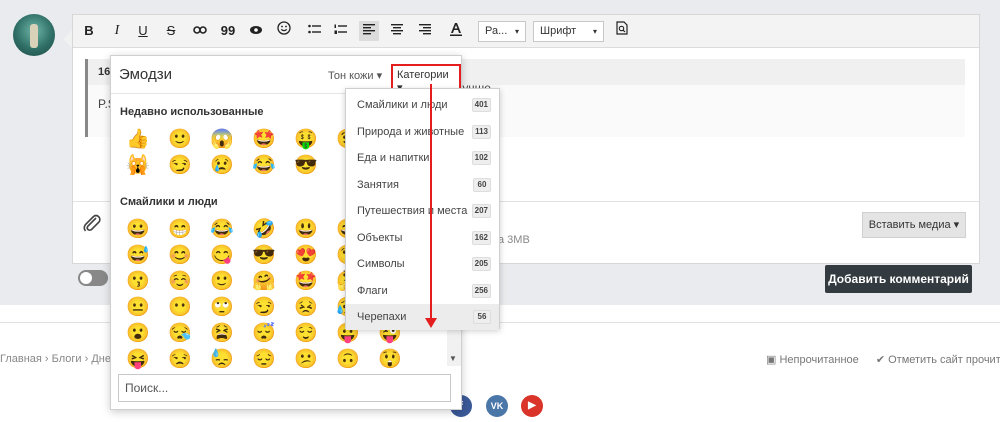  What do you see at coordinates (138, 284) in the screenshot?
I see `emoji-item: 😗` at bounding box center [138, 284].